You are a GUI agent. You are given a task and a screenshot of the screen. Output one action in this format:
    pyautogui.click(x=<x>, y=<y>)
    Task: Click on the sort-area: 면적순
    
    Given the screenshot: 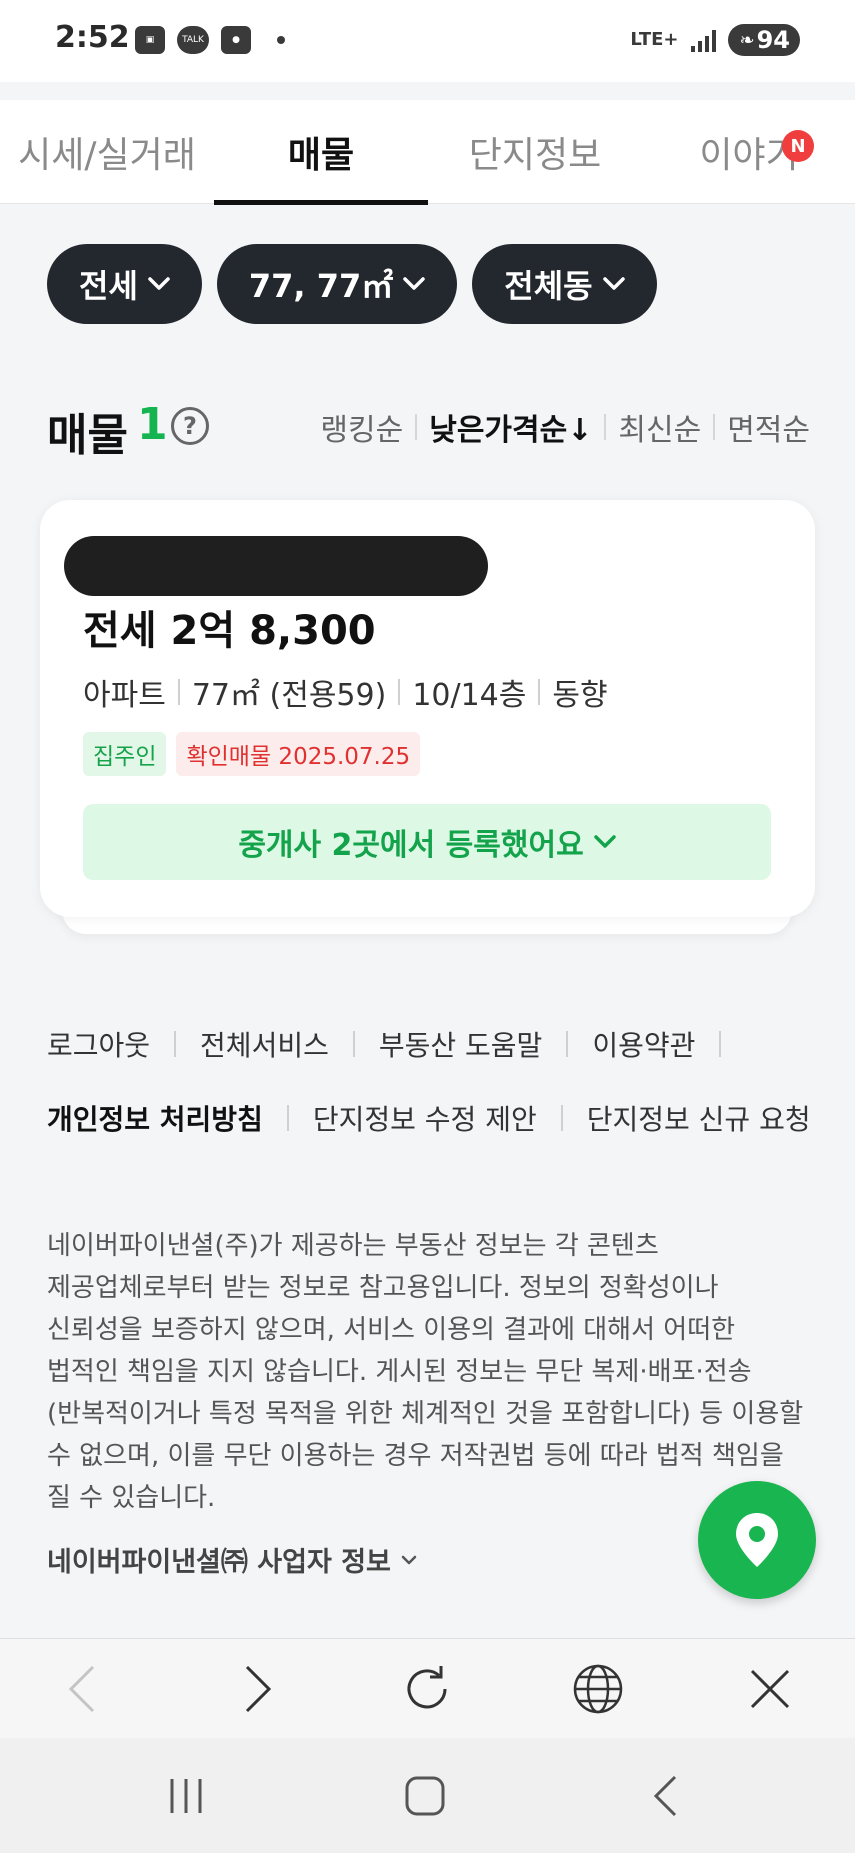 What is the action you would take?
    pyautogui.click(x=768, y=427)
    